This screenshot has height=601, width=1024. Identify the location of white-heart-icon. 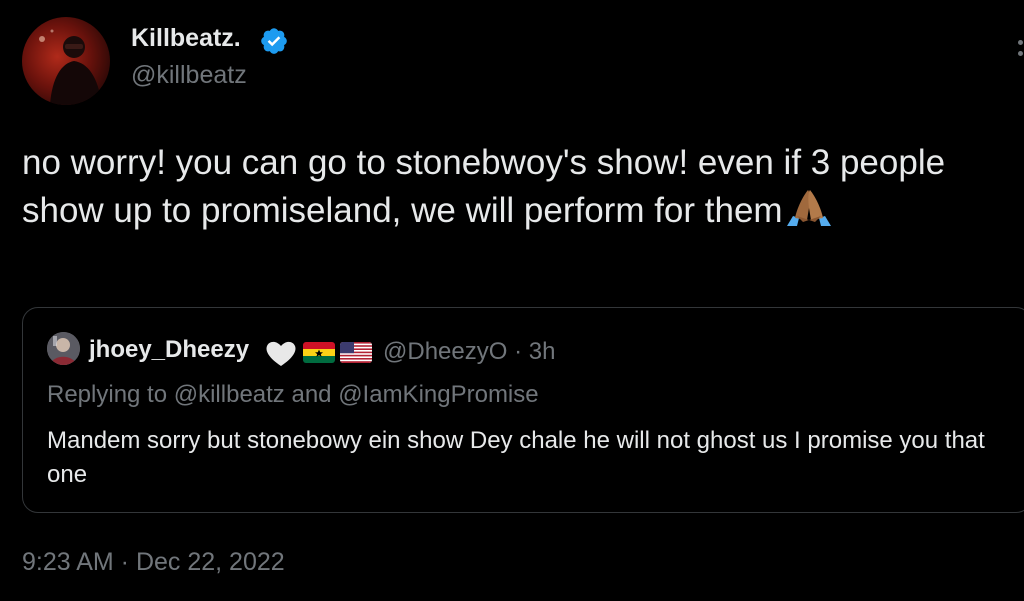
(281, 353).